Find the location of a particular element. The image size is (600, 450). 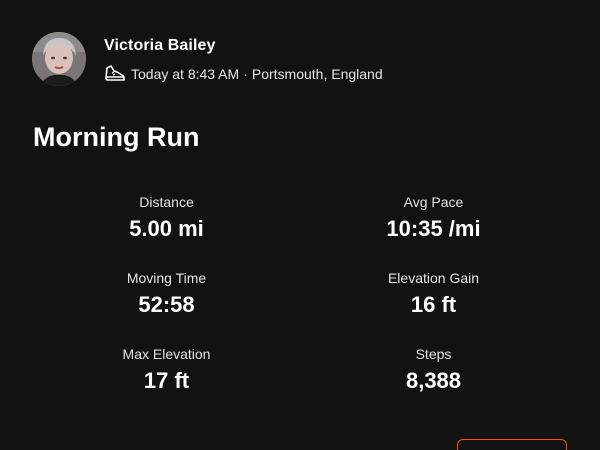

activity-location: Portsmouth, England is located at coordinates (317, 74).